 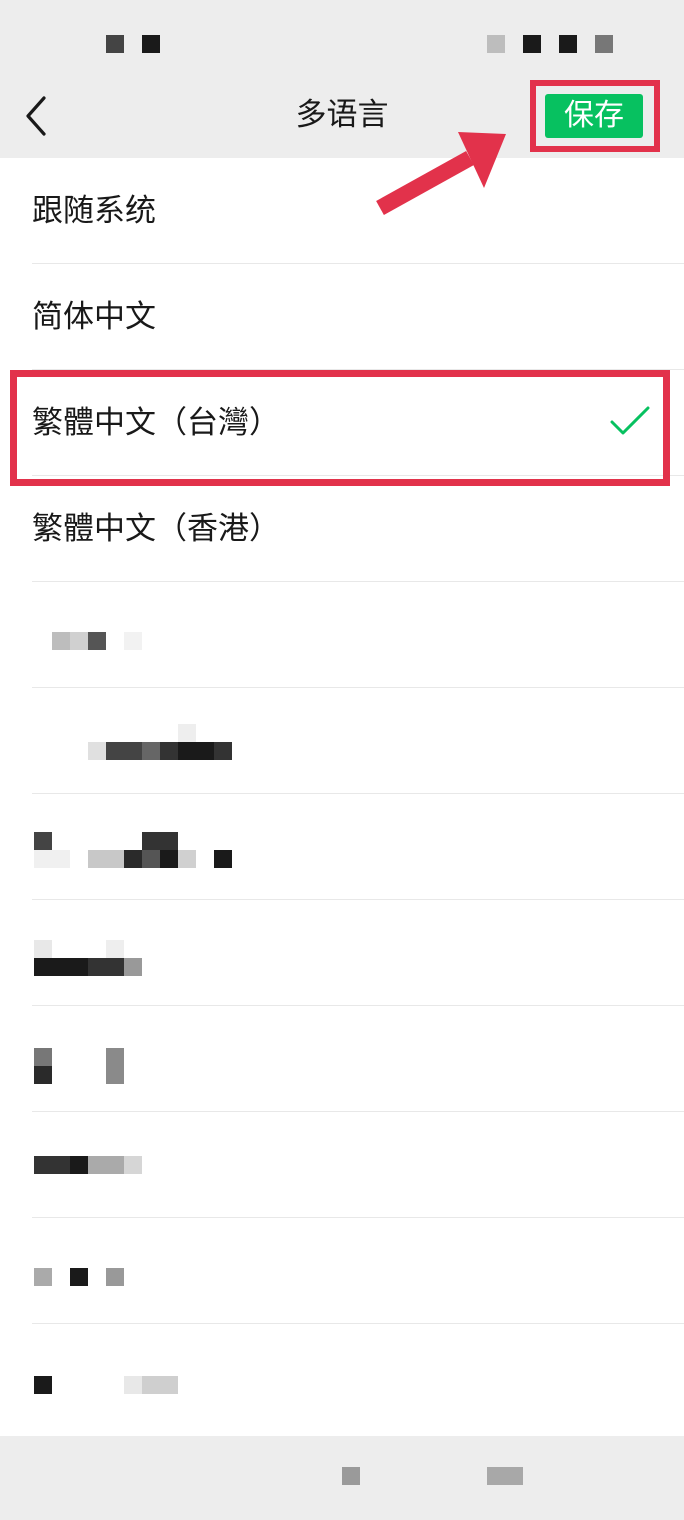 What do you see at coordinates (342, 119) in the screenshot?
I see `nav-bar: 多语言 保存` at bounding box center [342, 119].